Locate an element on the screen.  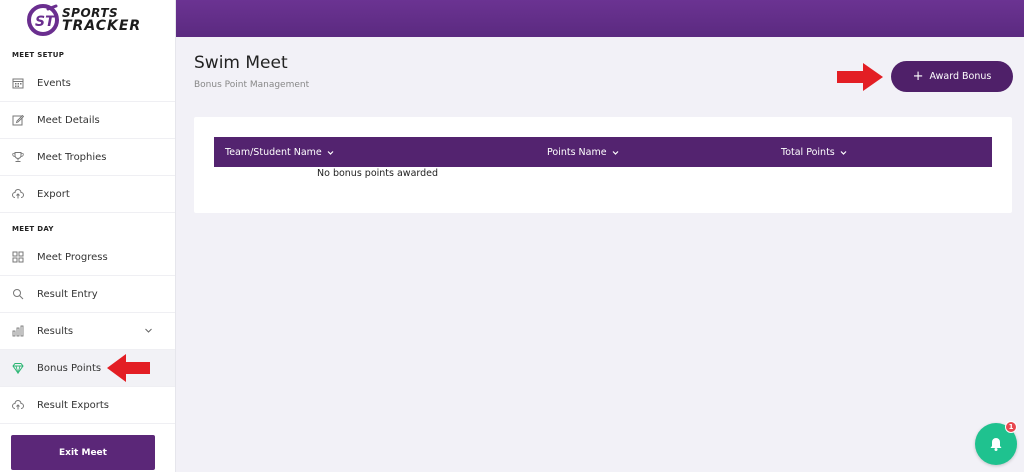
sidebar-item-events: Events is located at coordinates (87, 83).